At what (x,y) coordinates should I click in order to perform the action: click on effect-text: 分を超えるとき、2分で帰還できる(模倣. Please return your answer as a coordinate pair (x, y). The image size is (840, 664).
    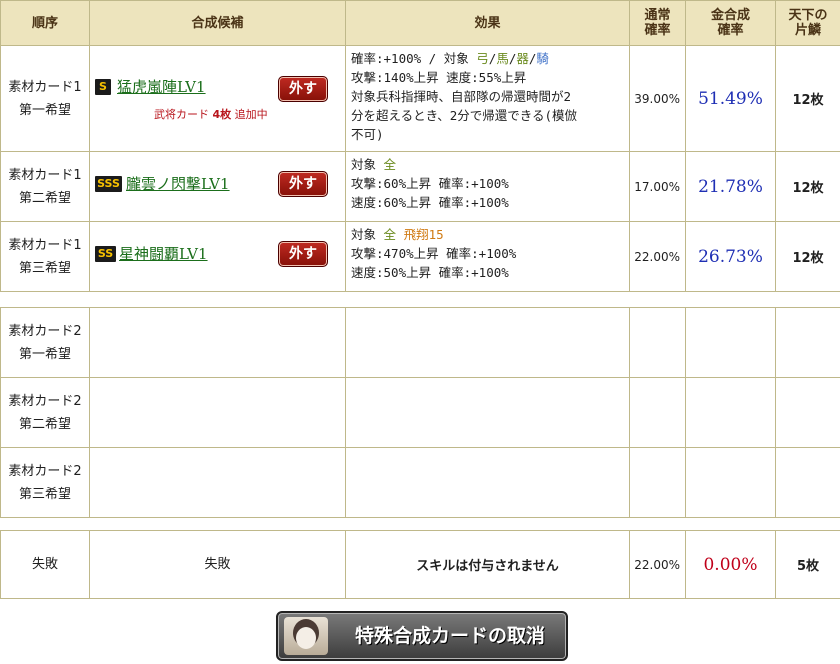
    Looking at the image, I should click on (464, 115).